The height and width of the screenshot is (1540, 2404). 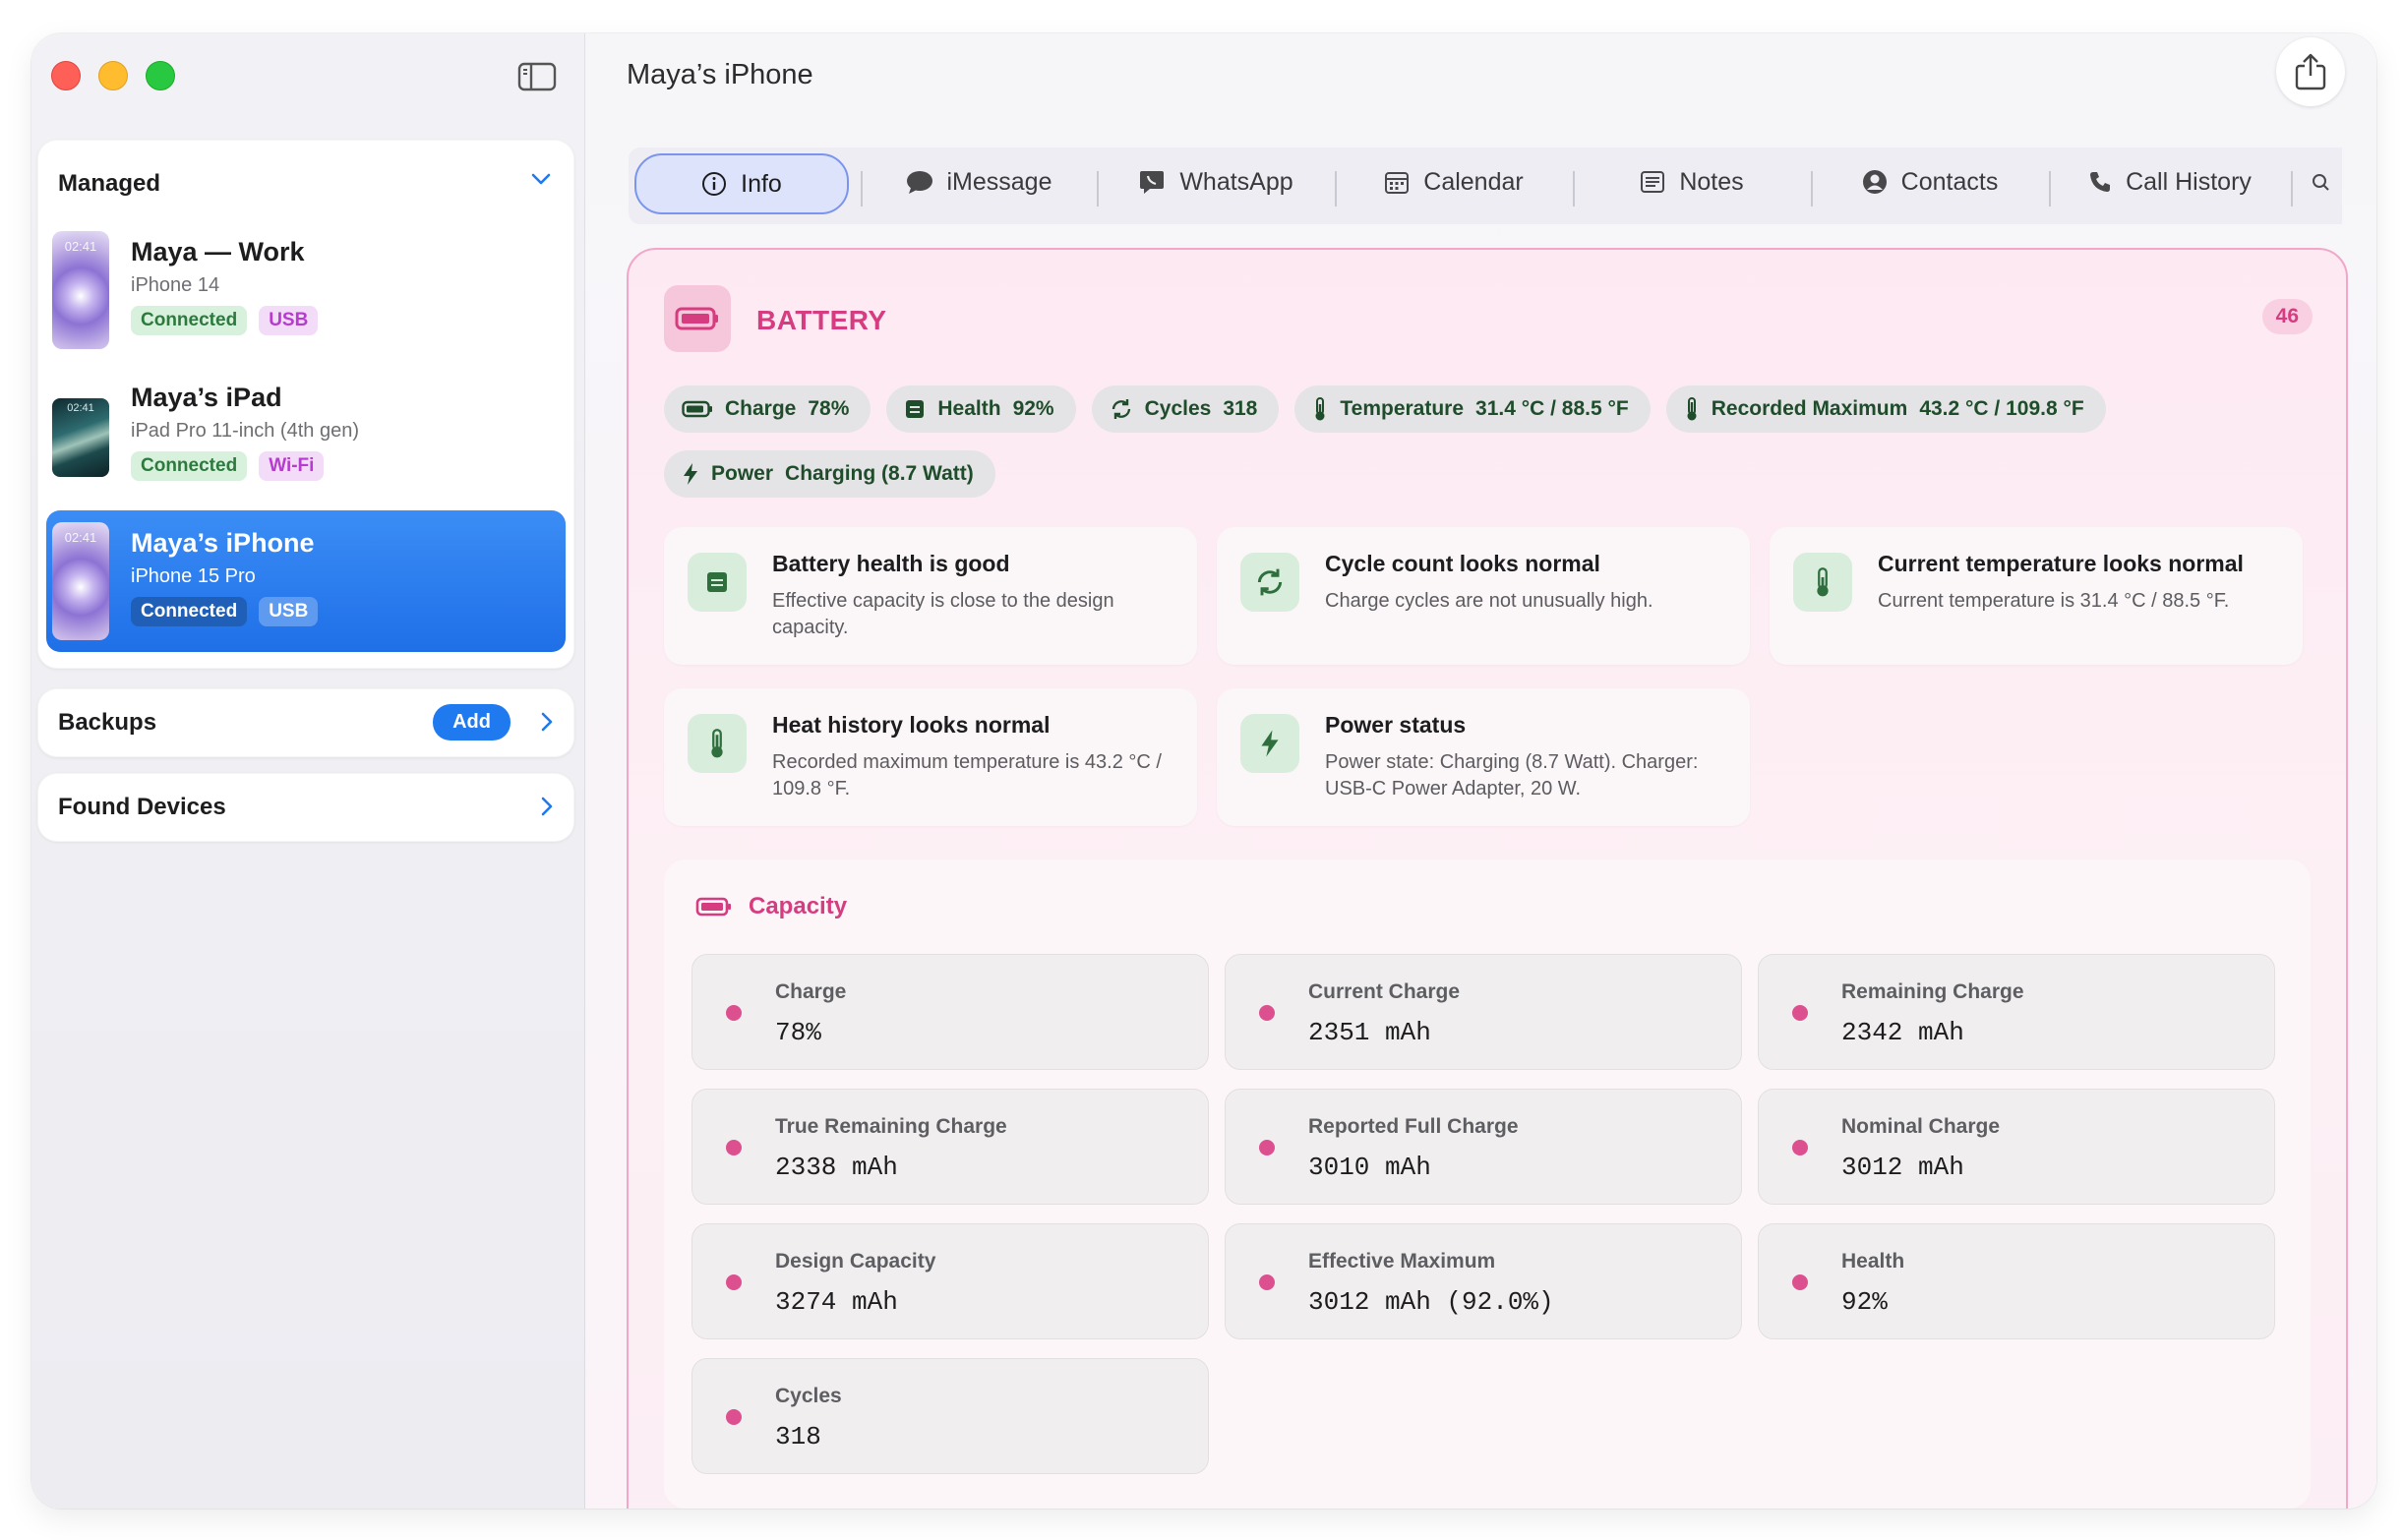 I want to click on tab-notes: Notes, so click(x=1692, y=181).